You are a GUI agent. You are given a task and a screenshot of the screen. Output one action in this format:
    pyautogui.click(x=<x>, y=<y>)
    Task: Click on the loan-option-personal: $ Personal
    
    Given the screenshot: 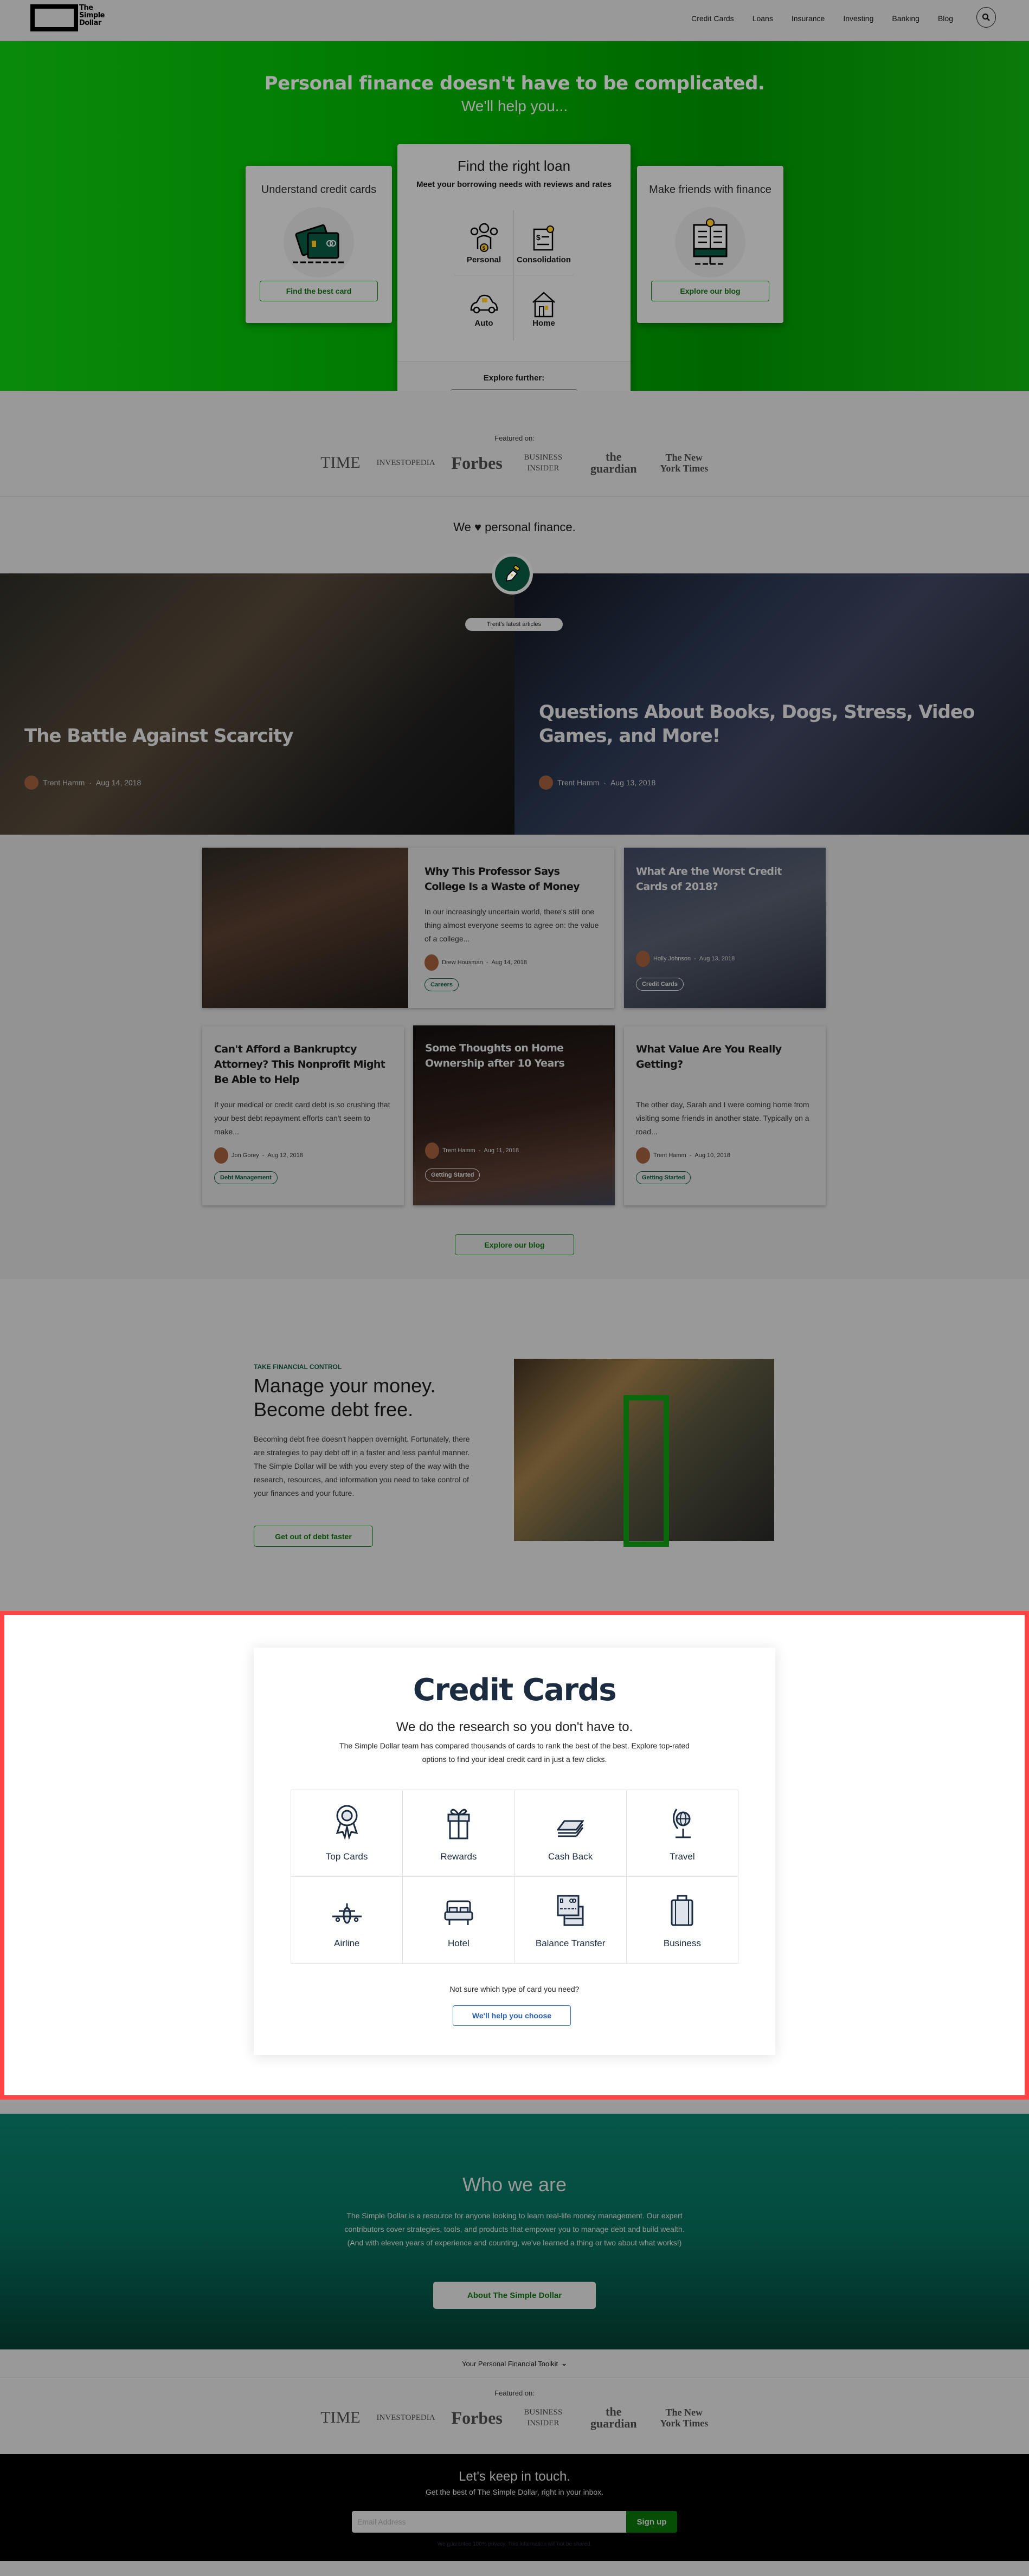 What is the action you would take?
    pyautogui.click(x=484, y=242)
    